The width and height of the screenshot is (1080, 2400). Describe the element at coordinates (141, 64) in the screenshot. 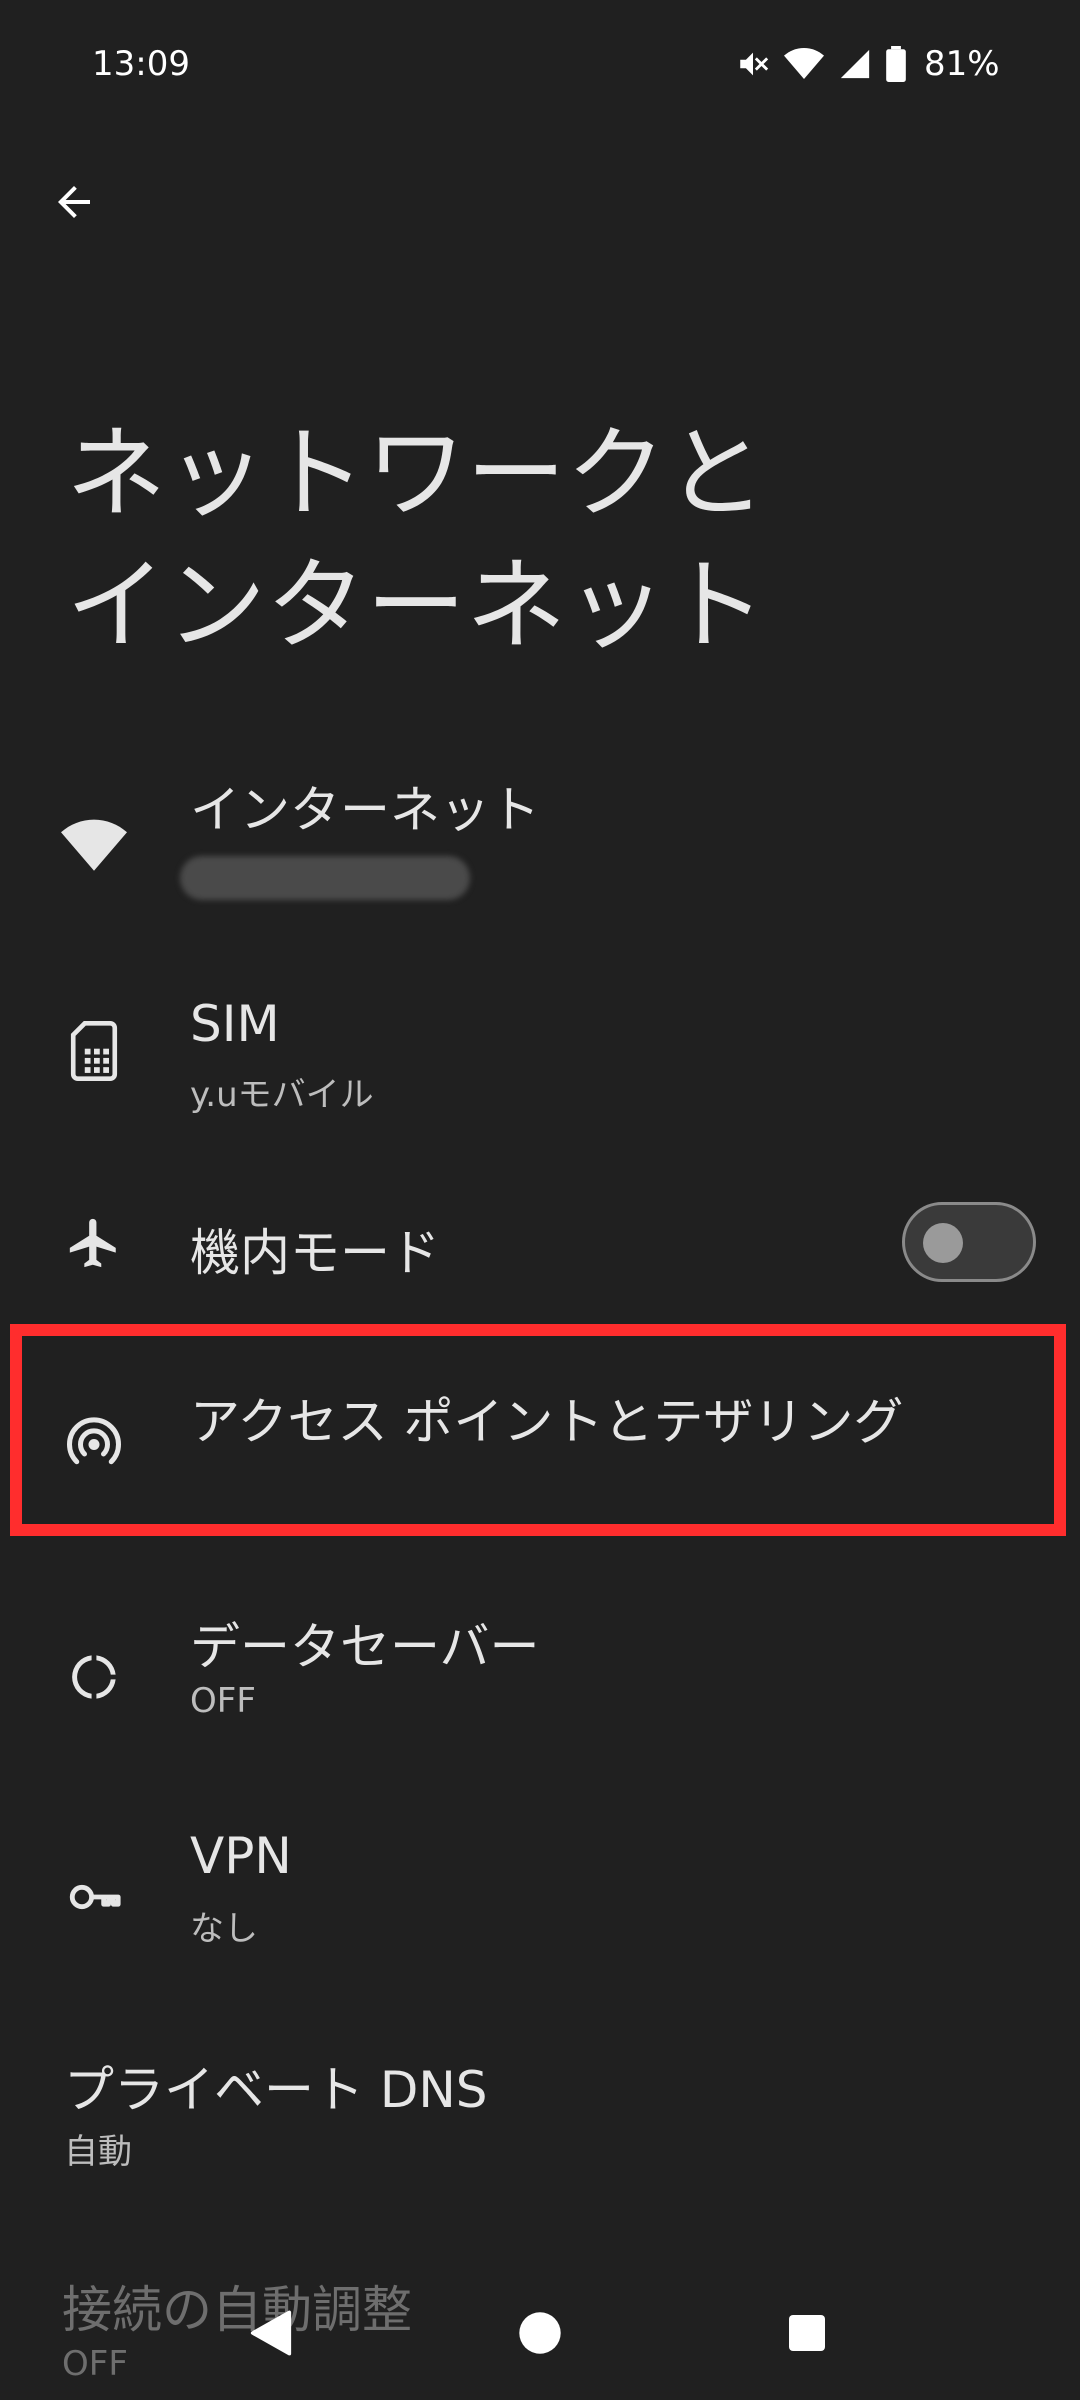

I see `status-time: 13:09` at that location.